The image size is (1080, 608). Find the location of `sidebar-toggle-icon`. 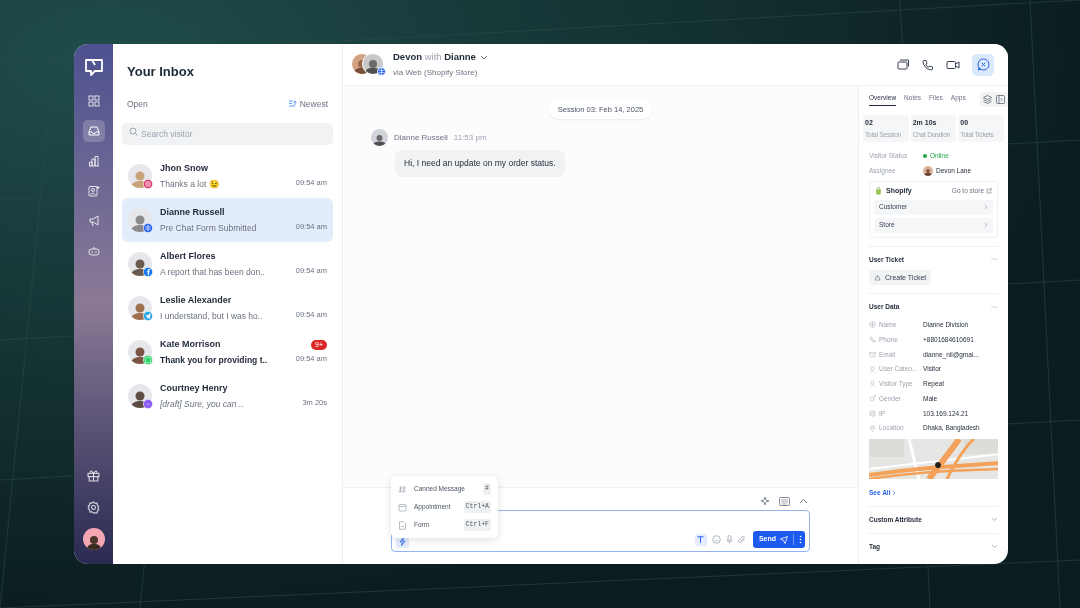

sidebar-toggle-icon is located at coordinates (1000, 99).